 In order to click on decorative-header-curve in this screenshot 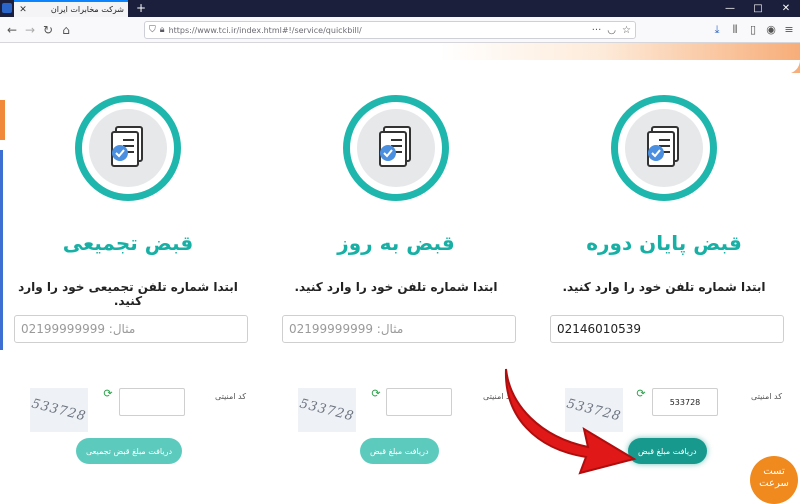, I will do `click(400, 67)`.